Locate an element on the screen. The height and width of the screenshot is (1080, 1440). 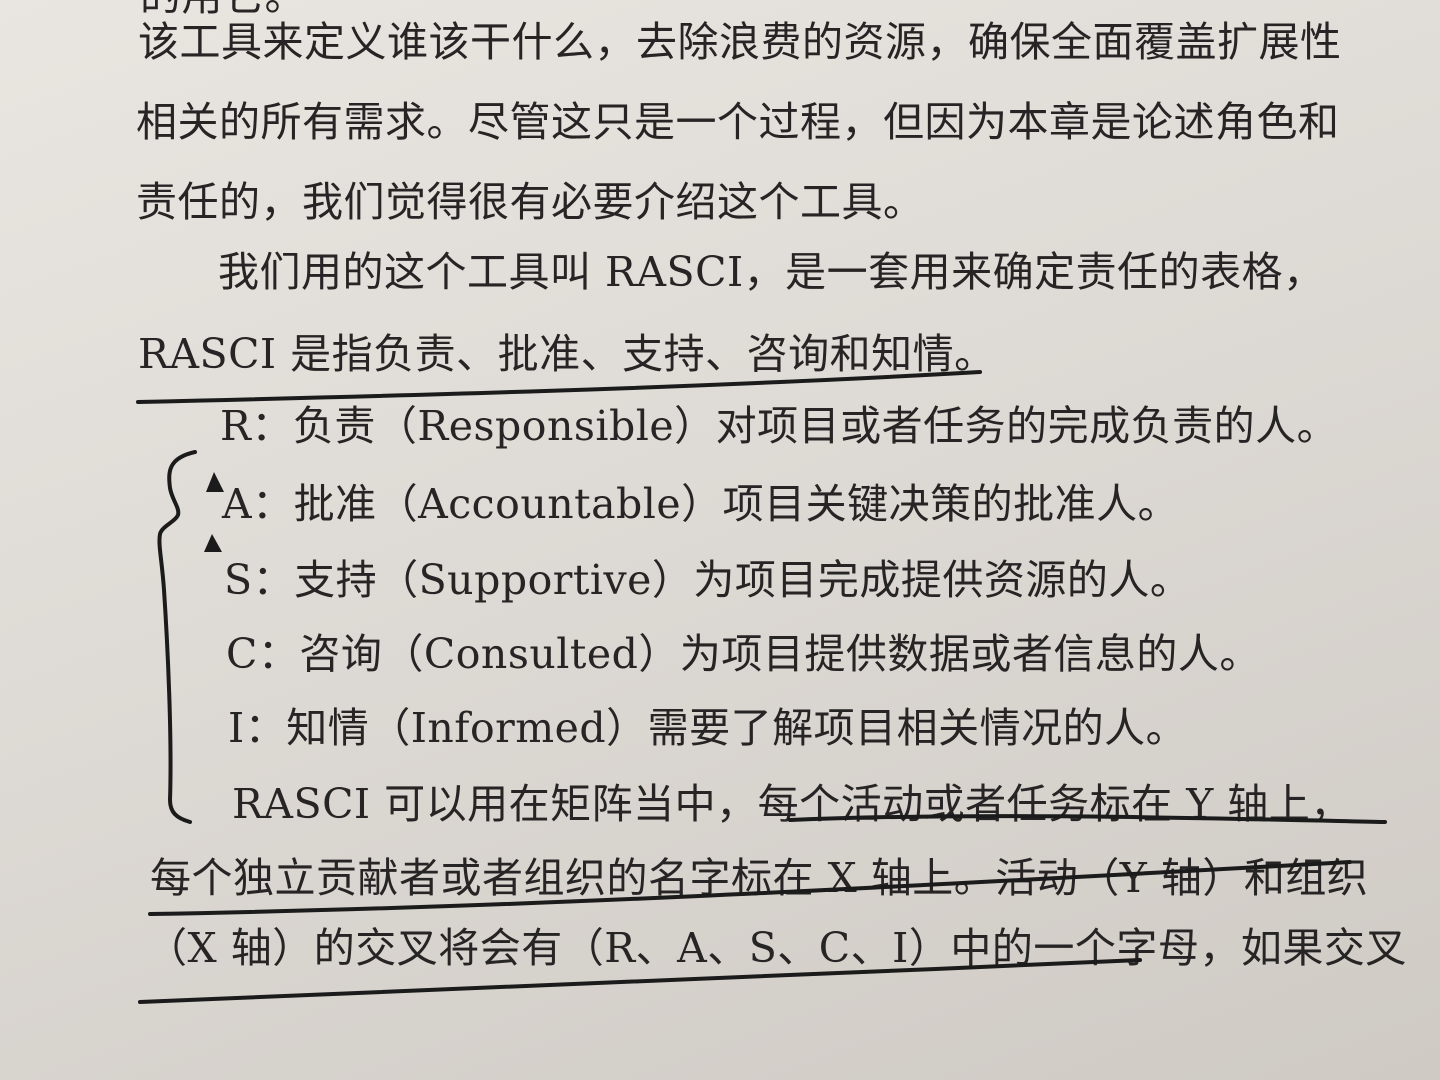
text-line-2: 该工具来定义谁该干什么，去除浪费的资源，确保全面覆盖扩展性 is located at coordinates (740, 42).